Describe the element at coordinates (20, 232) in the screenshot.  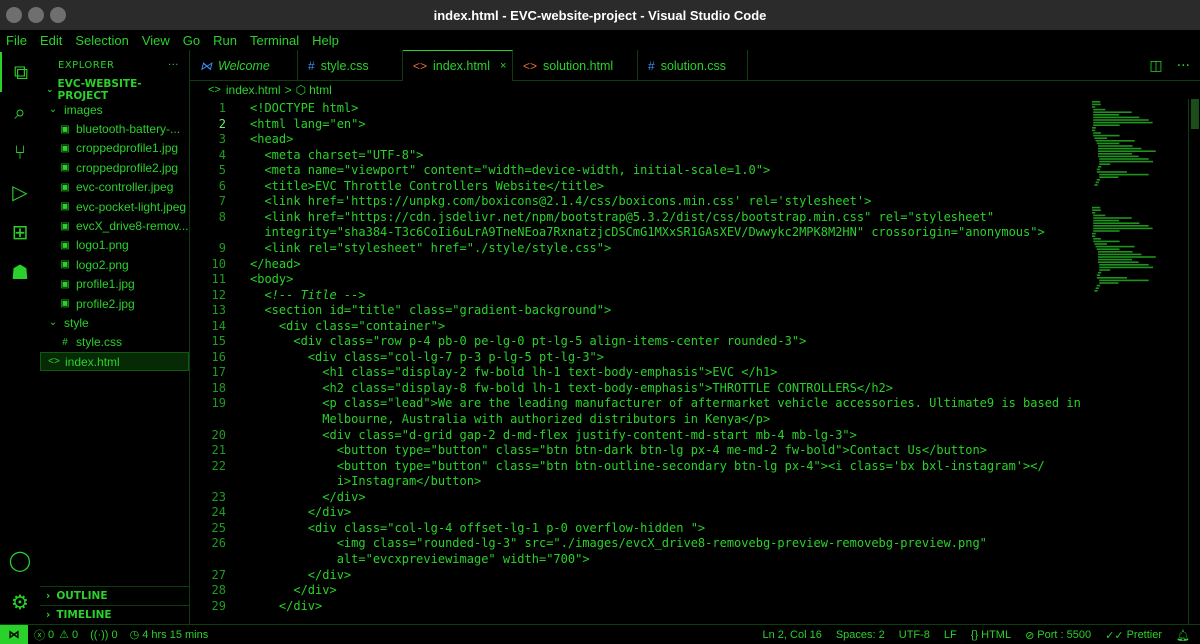
I see `extensions-icon: ⊞` at that location.